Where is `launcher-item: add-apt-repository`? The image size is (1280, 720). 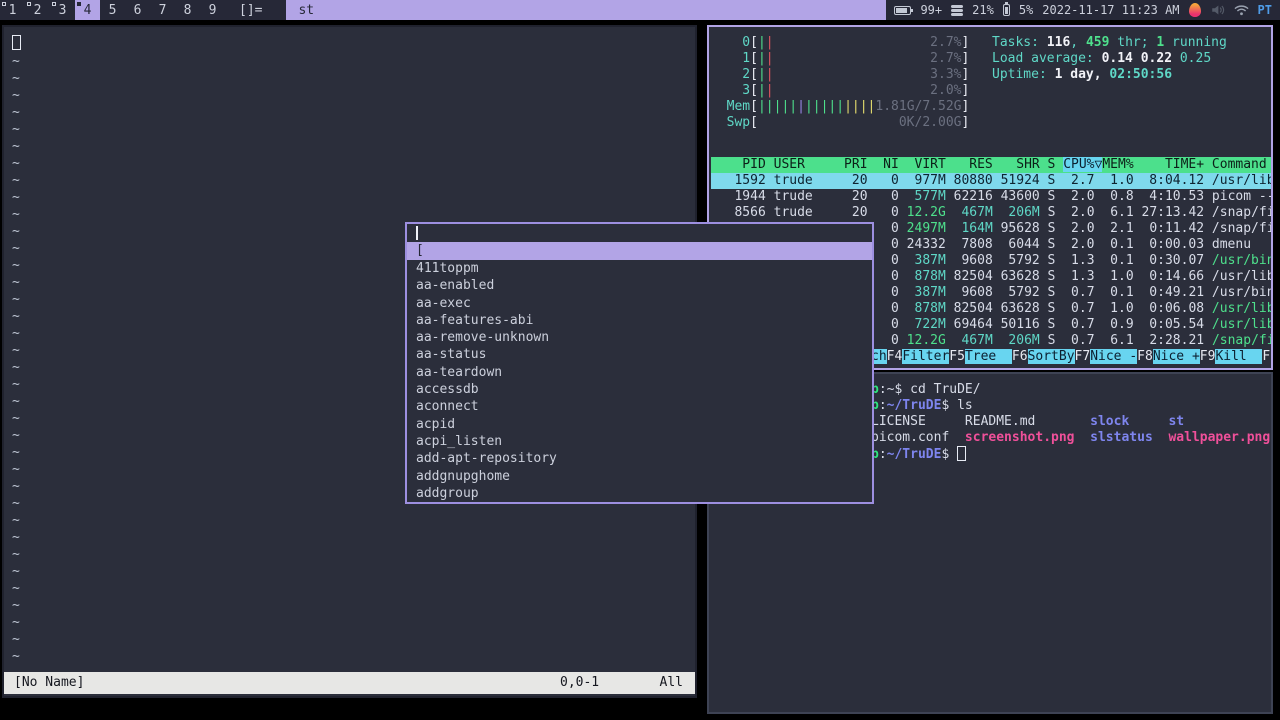
launcher-item: add-apt-repository is located at coordinates (644, 458).